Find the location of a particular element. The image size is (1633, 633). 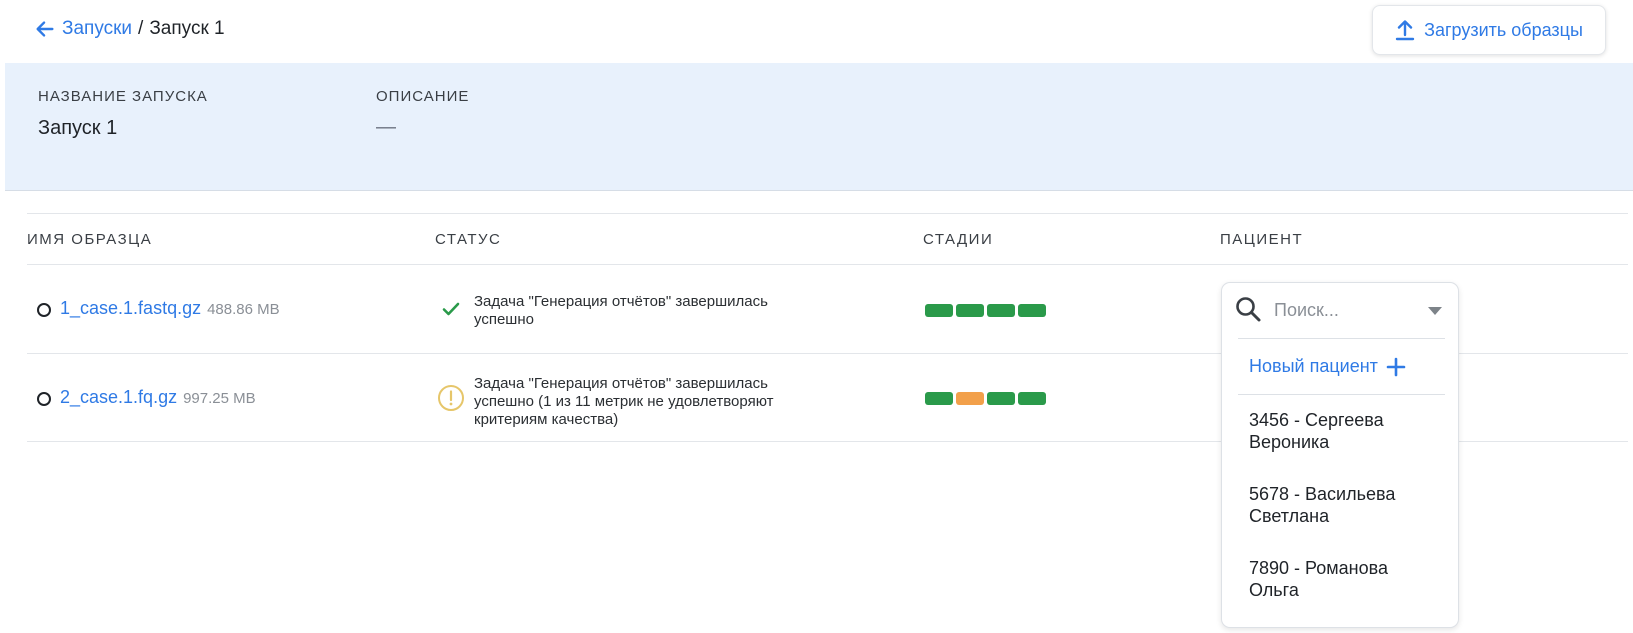

table-header: ИМЯ ОБРАЗЦА СТАТУС СТАДИИ ПАЦИЕНТ is located at coordinates (827, 239).